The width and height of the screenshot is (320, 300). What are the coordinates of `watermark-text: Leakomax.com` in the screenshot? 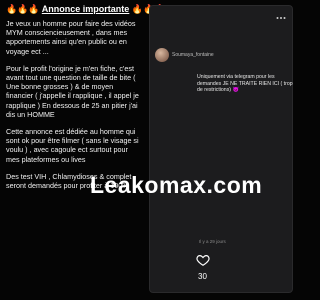 It's located at (176, 185).